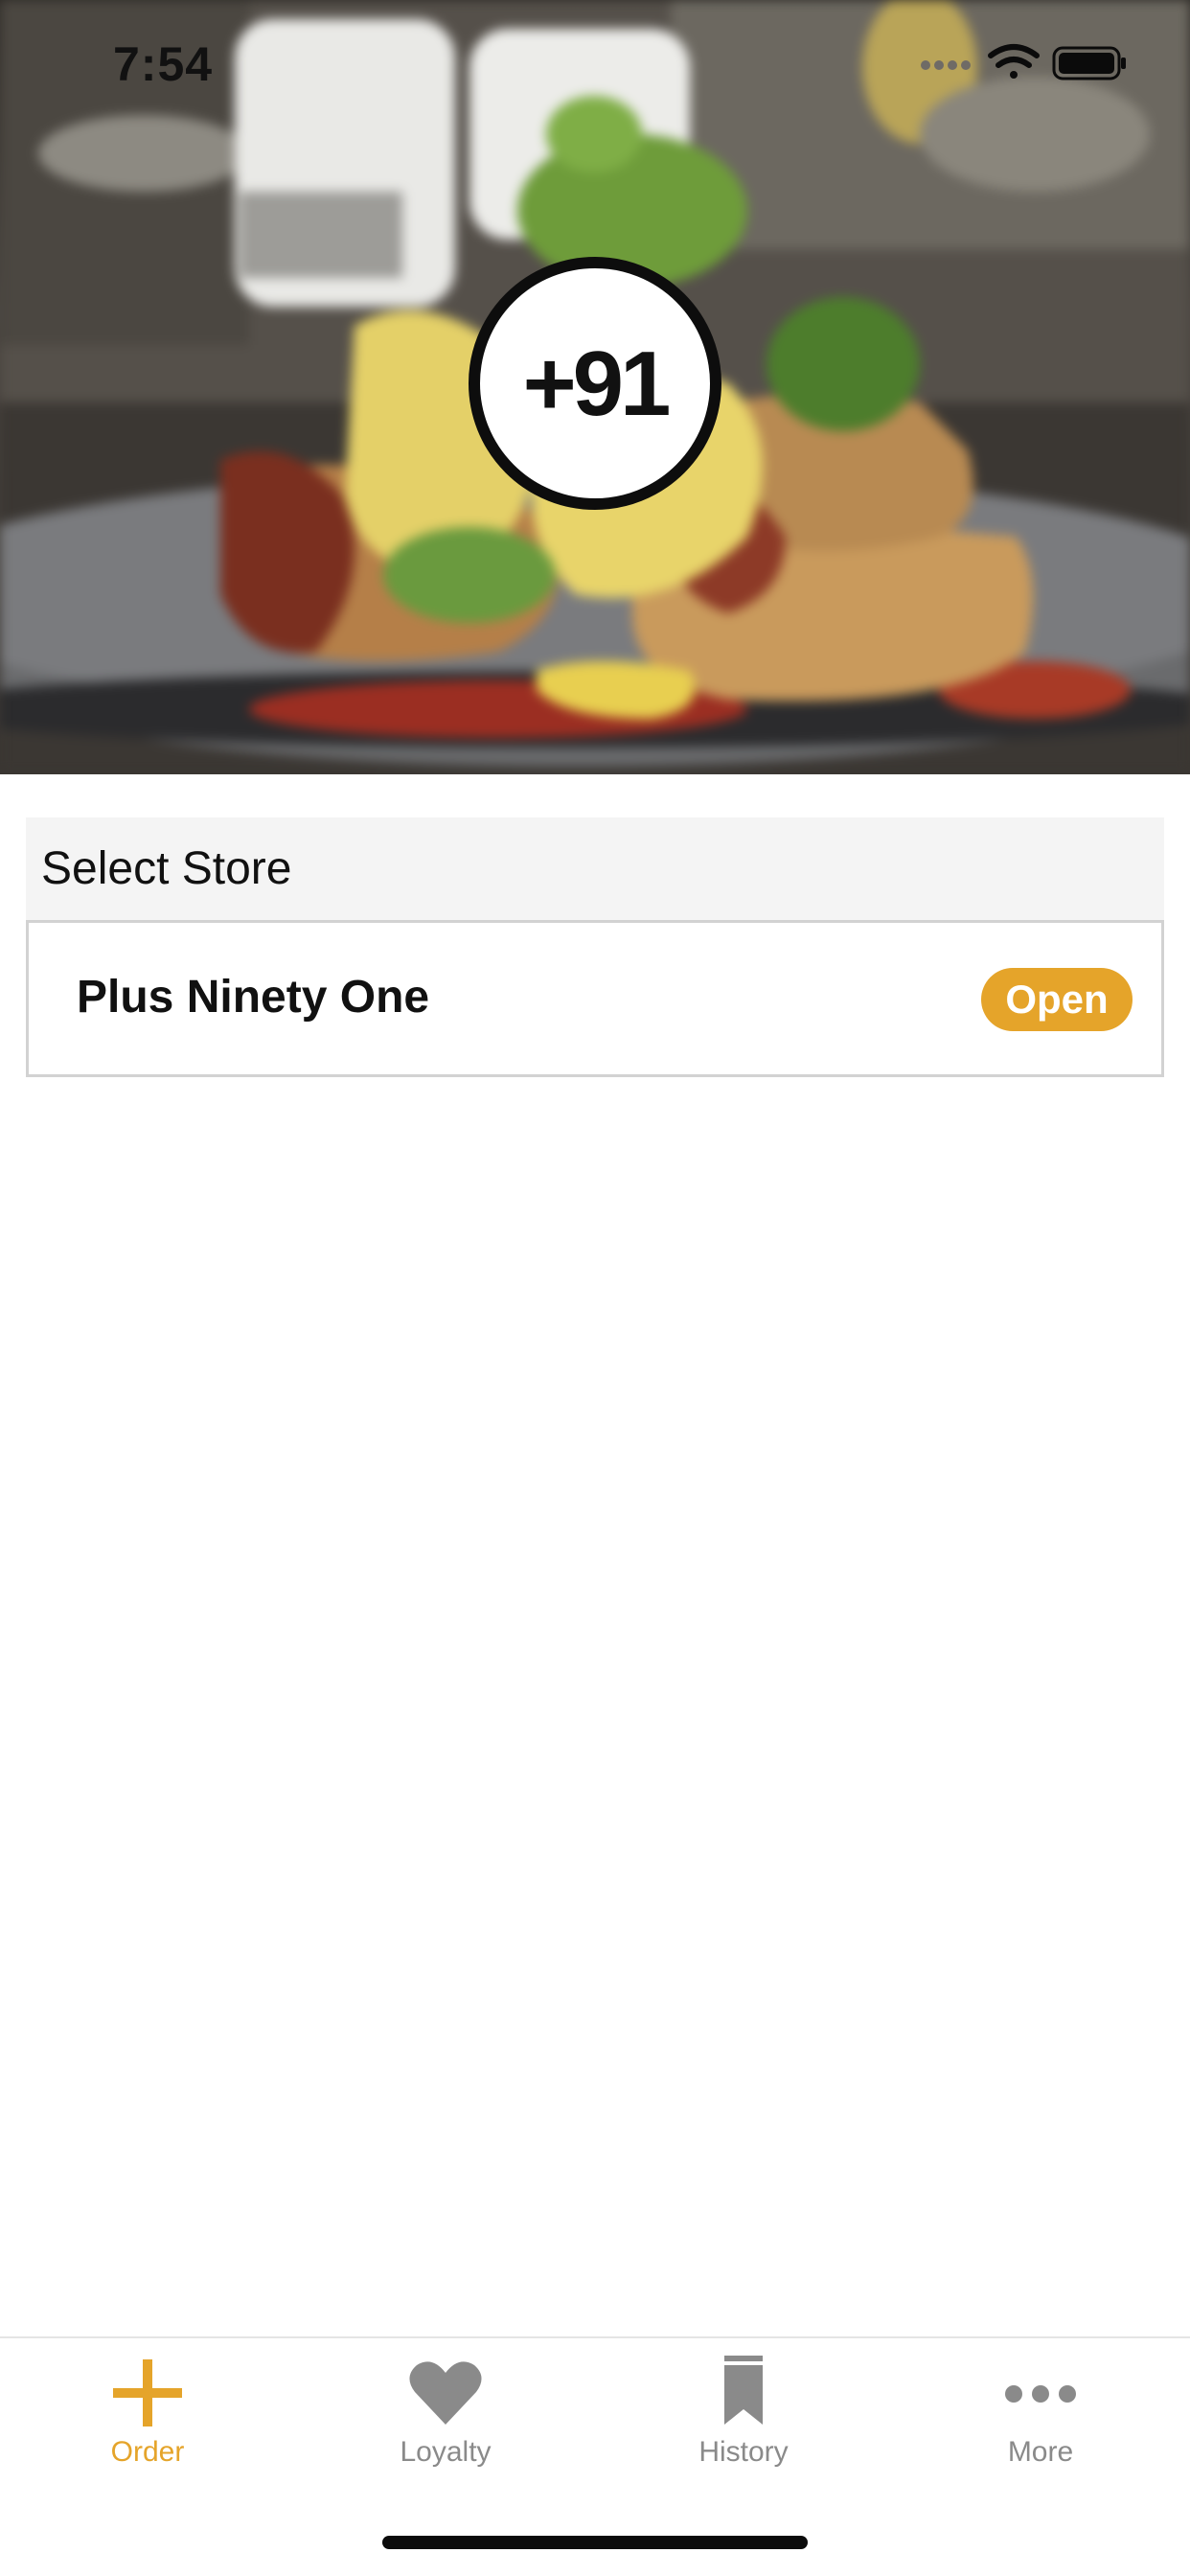 The image size is (1190, 2576). I want to click on more-dots-icon, so click(1040, 2394).